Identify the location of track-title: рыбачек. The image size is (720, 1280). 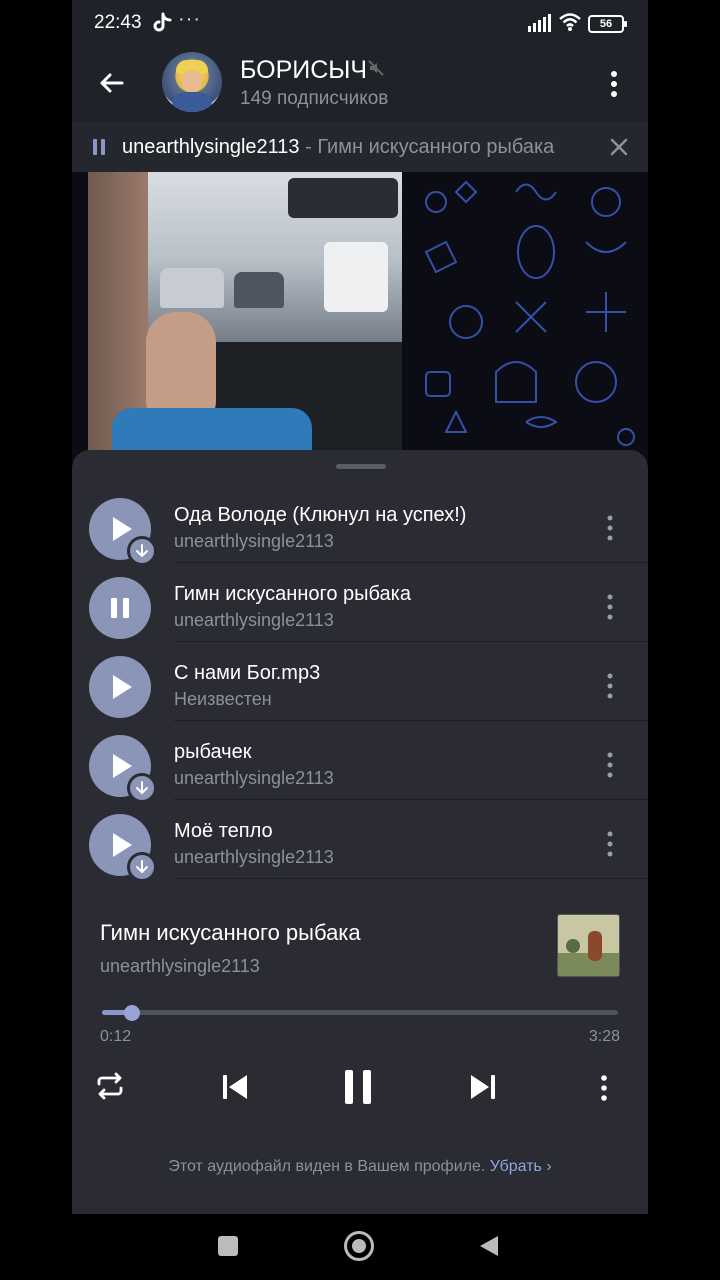
(213, 752).